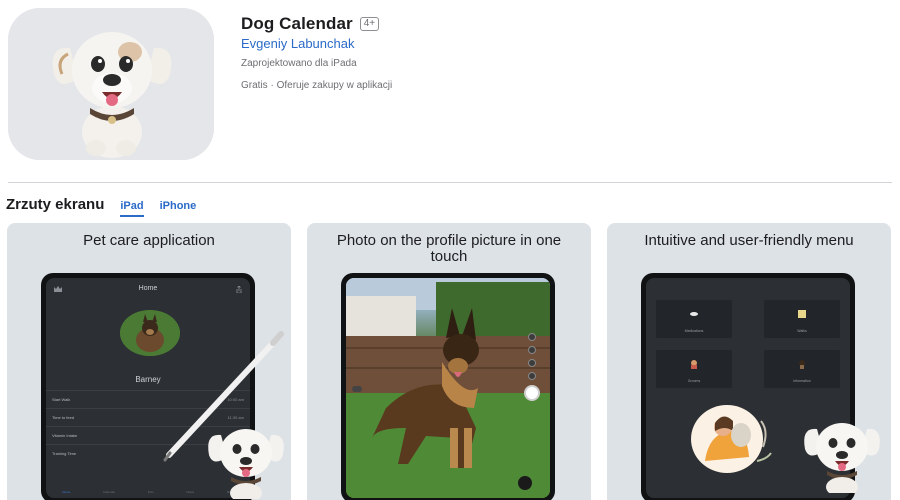 The image size is (900, 500). I want to click on screenshots-header: Zrzuty ekranu iPad iPhone, so click(101, 206).